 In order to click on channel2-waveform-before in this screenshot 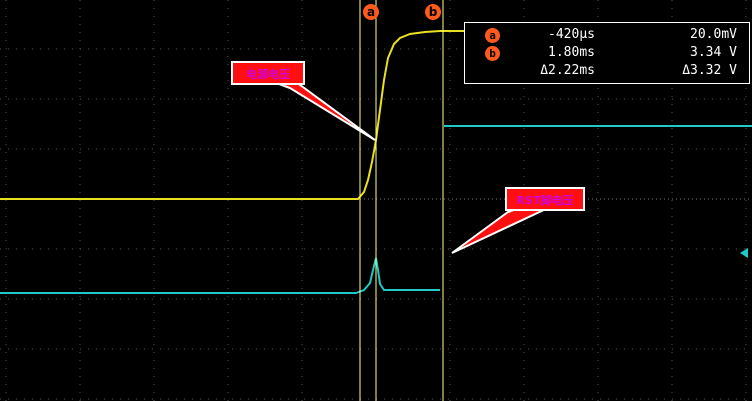, I will do `click(220, 275)`.